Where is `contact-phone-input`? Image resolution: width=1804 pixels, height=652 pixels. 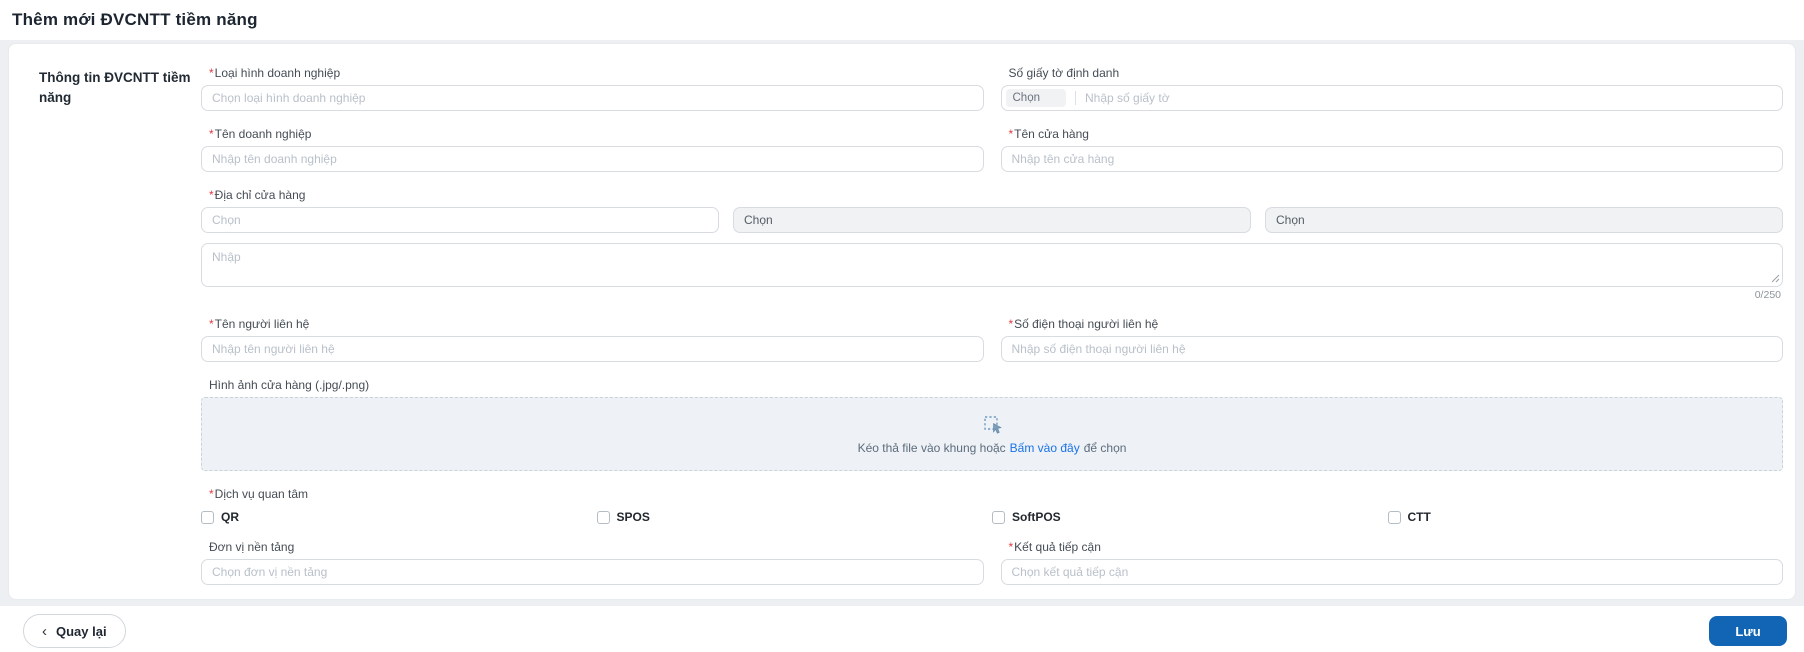 contact-phone-input is located at coordinates (1391, 349).